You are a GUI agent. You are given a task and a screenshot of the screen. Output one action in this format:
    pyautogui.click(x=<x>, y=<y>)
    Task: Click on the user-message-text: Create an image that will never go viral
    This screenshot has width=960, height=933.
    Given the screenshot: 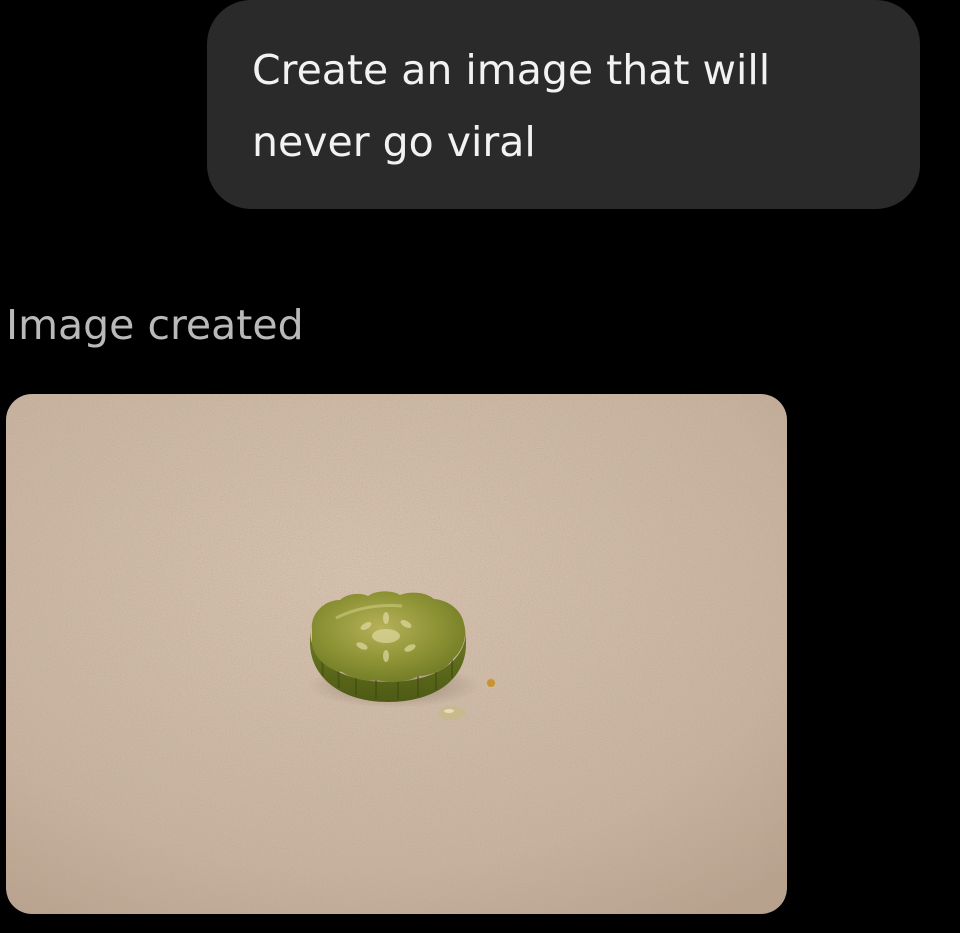 What is the action you would take?
    pyautogui.click(x=511, y=106)
    